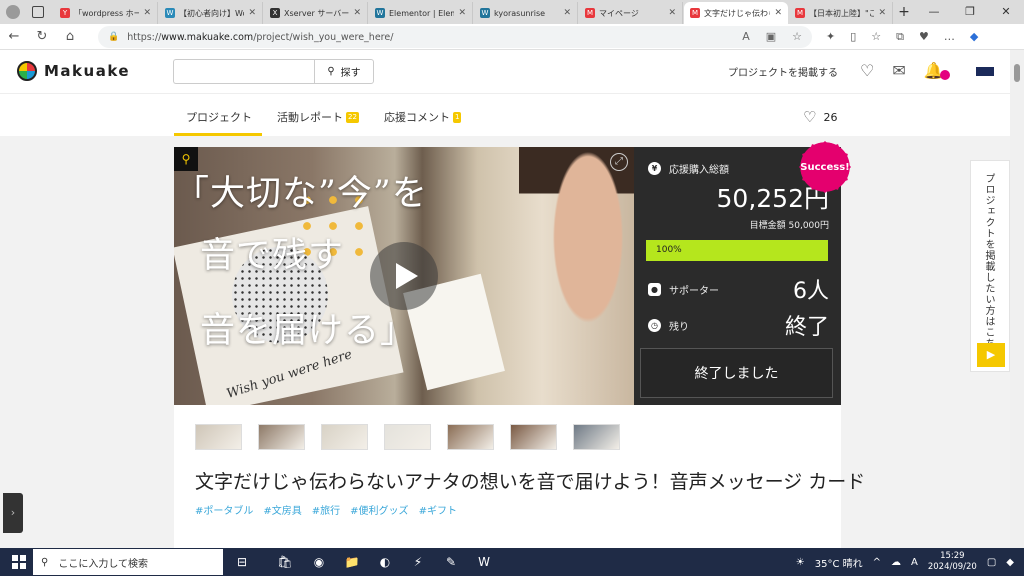  Describe the element at coordinates (945, 75) in the screenshot. I see `notification-dot` at that location.